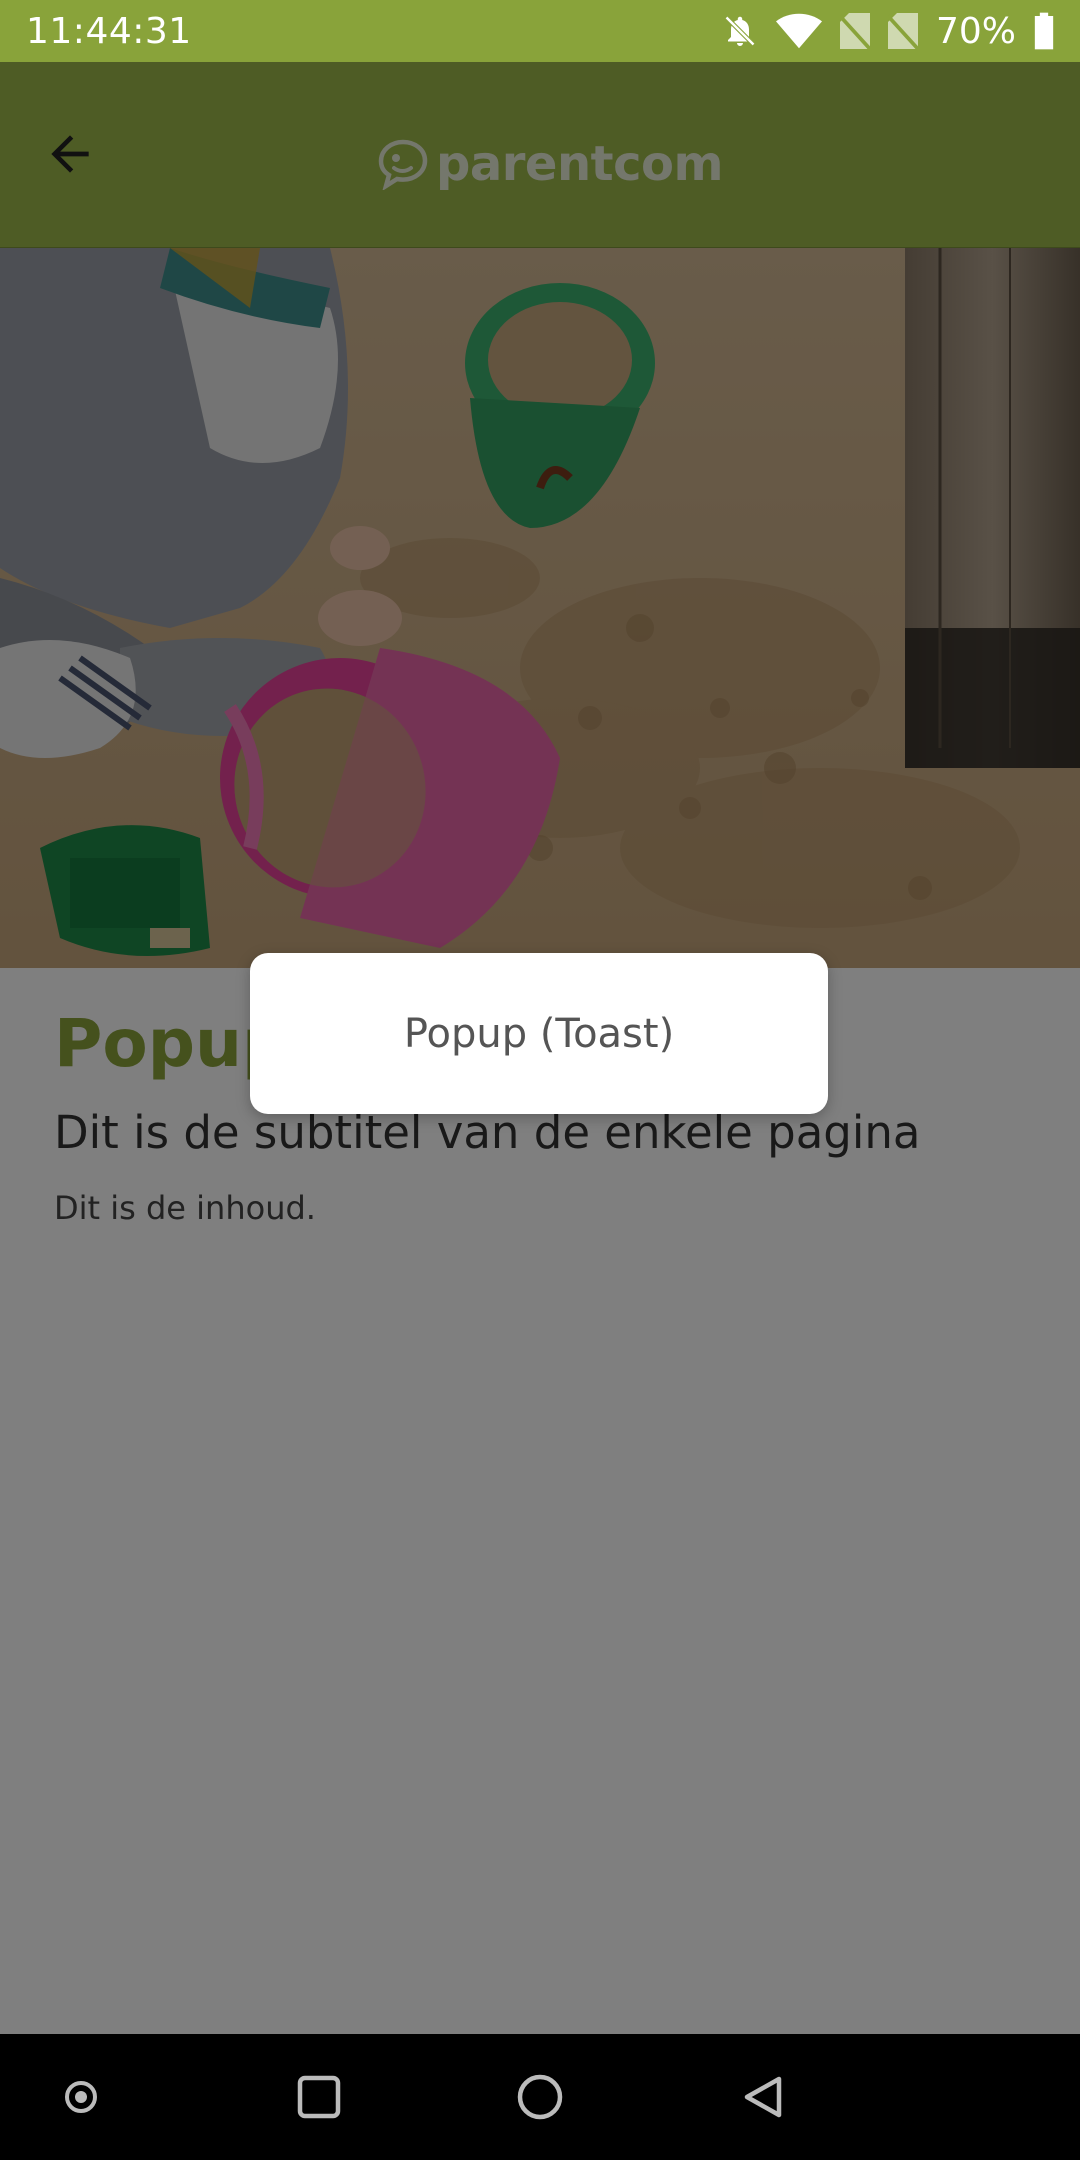 Image resolution: width=1080 pixels, height=2160 pixels. I want to click on home-icon, so click(540, 2097).